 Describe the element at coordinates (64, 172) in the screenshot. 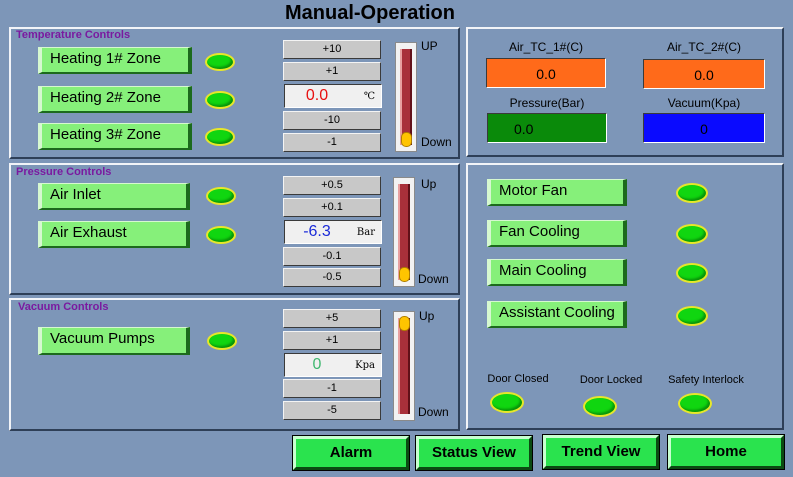

I see `pressure-panel-title: Pressure Controls` at that location.